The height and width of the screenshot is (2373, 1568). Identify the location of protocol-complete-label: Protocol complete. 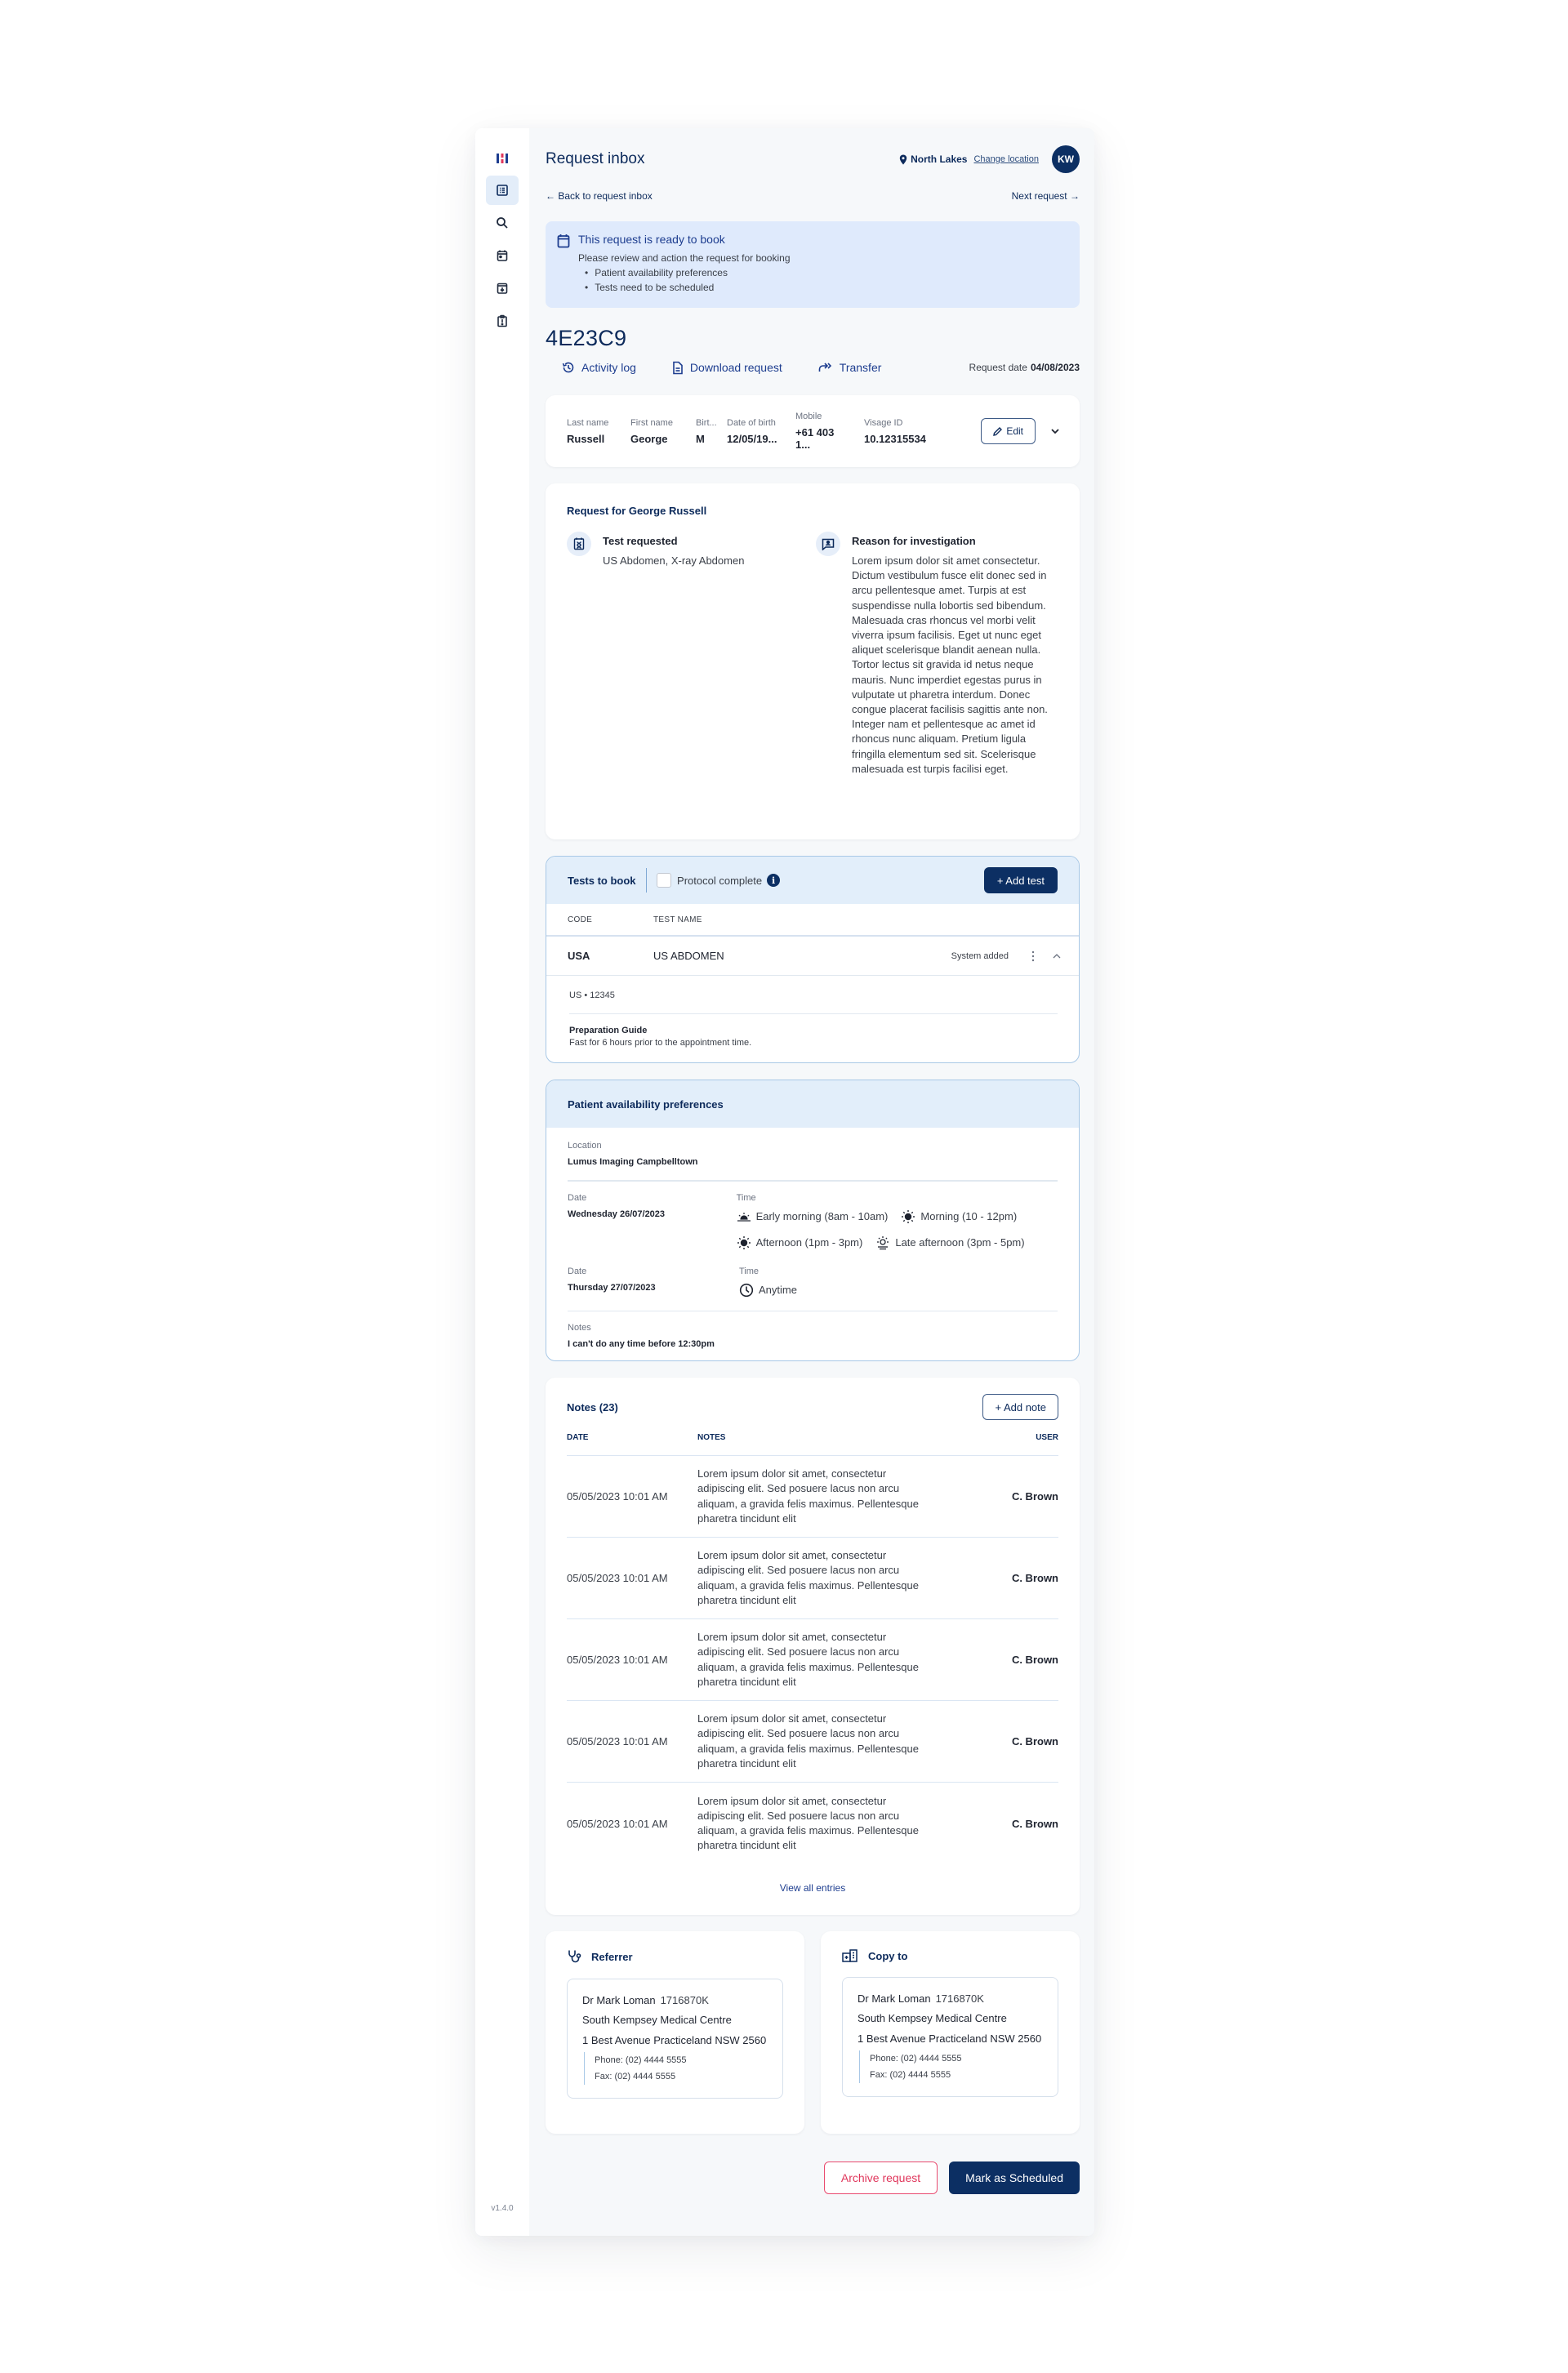
(720, 881).